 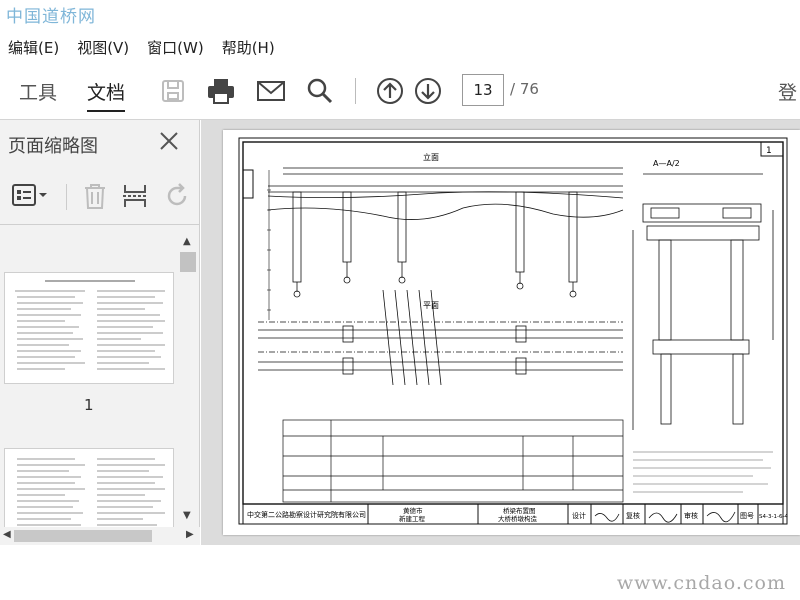 I want to click on menu-bar: 编辑(E) 视图(V) 窗口(W) 帮助(H), so click(x=400, y=47).